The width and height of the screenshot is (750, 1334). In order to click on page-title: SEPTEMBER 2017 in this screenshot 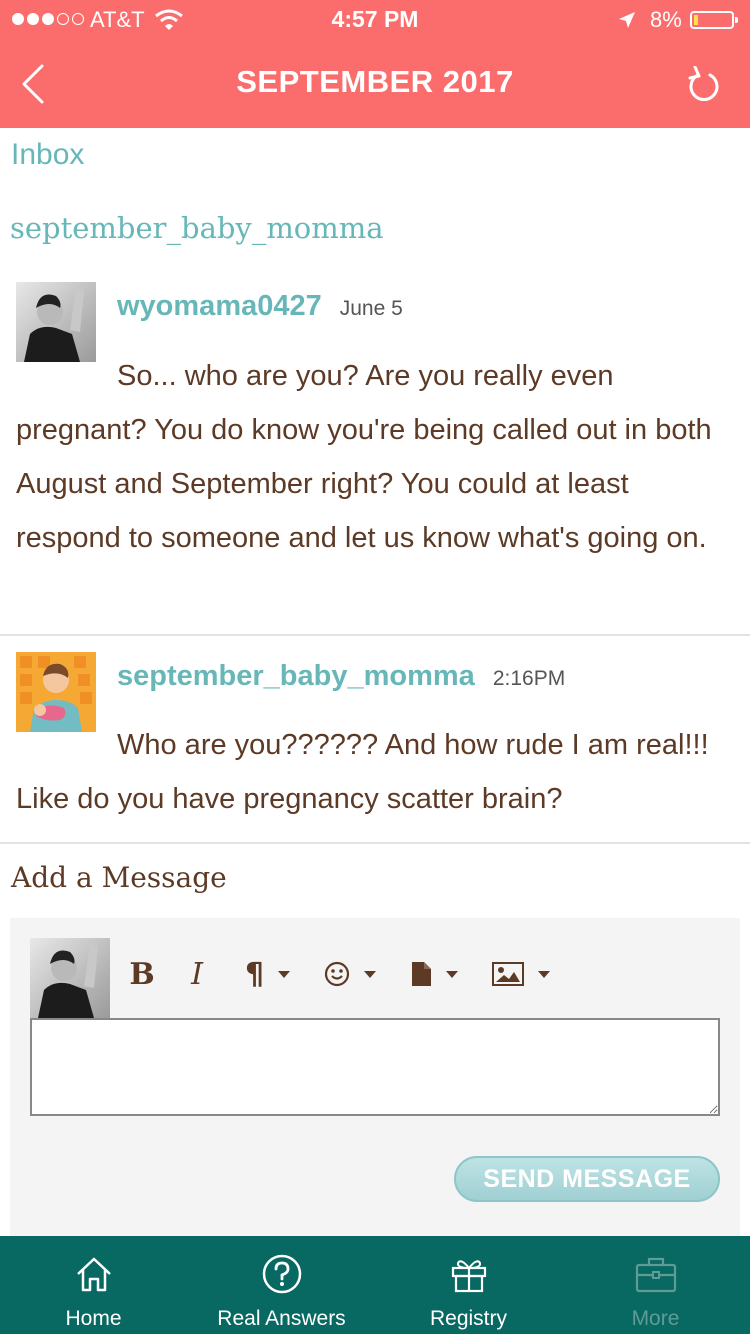, I will do `click(375, 81)`.